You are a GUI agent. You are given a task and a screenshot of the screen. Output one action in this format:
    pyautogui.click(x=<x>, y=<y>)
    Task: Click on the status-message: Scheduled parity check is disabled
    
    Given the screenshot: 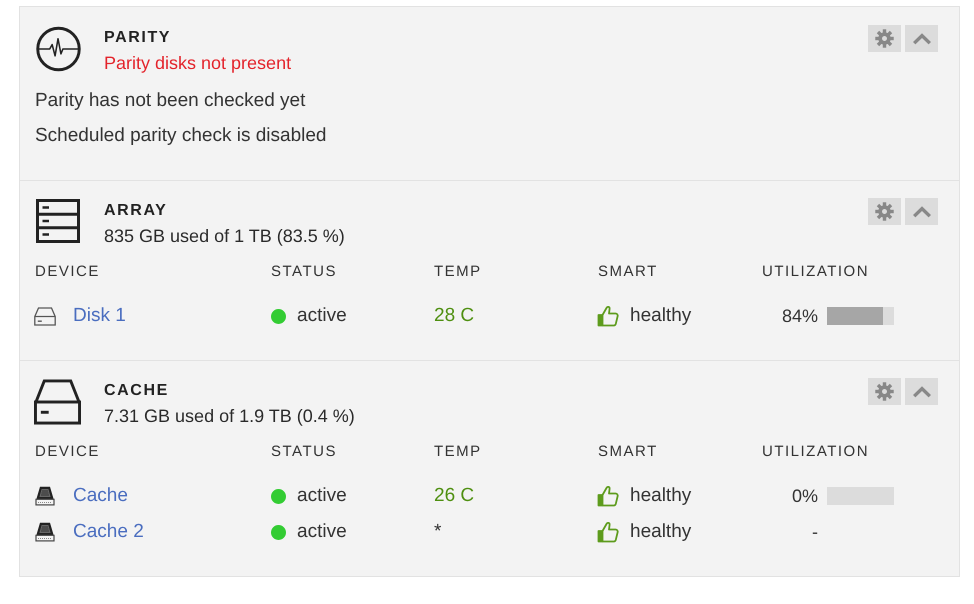 What is the action you would take?
    pyautogui.click(x=181, y=136)
    